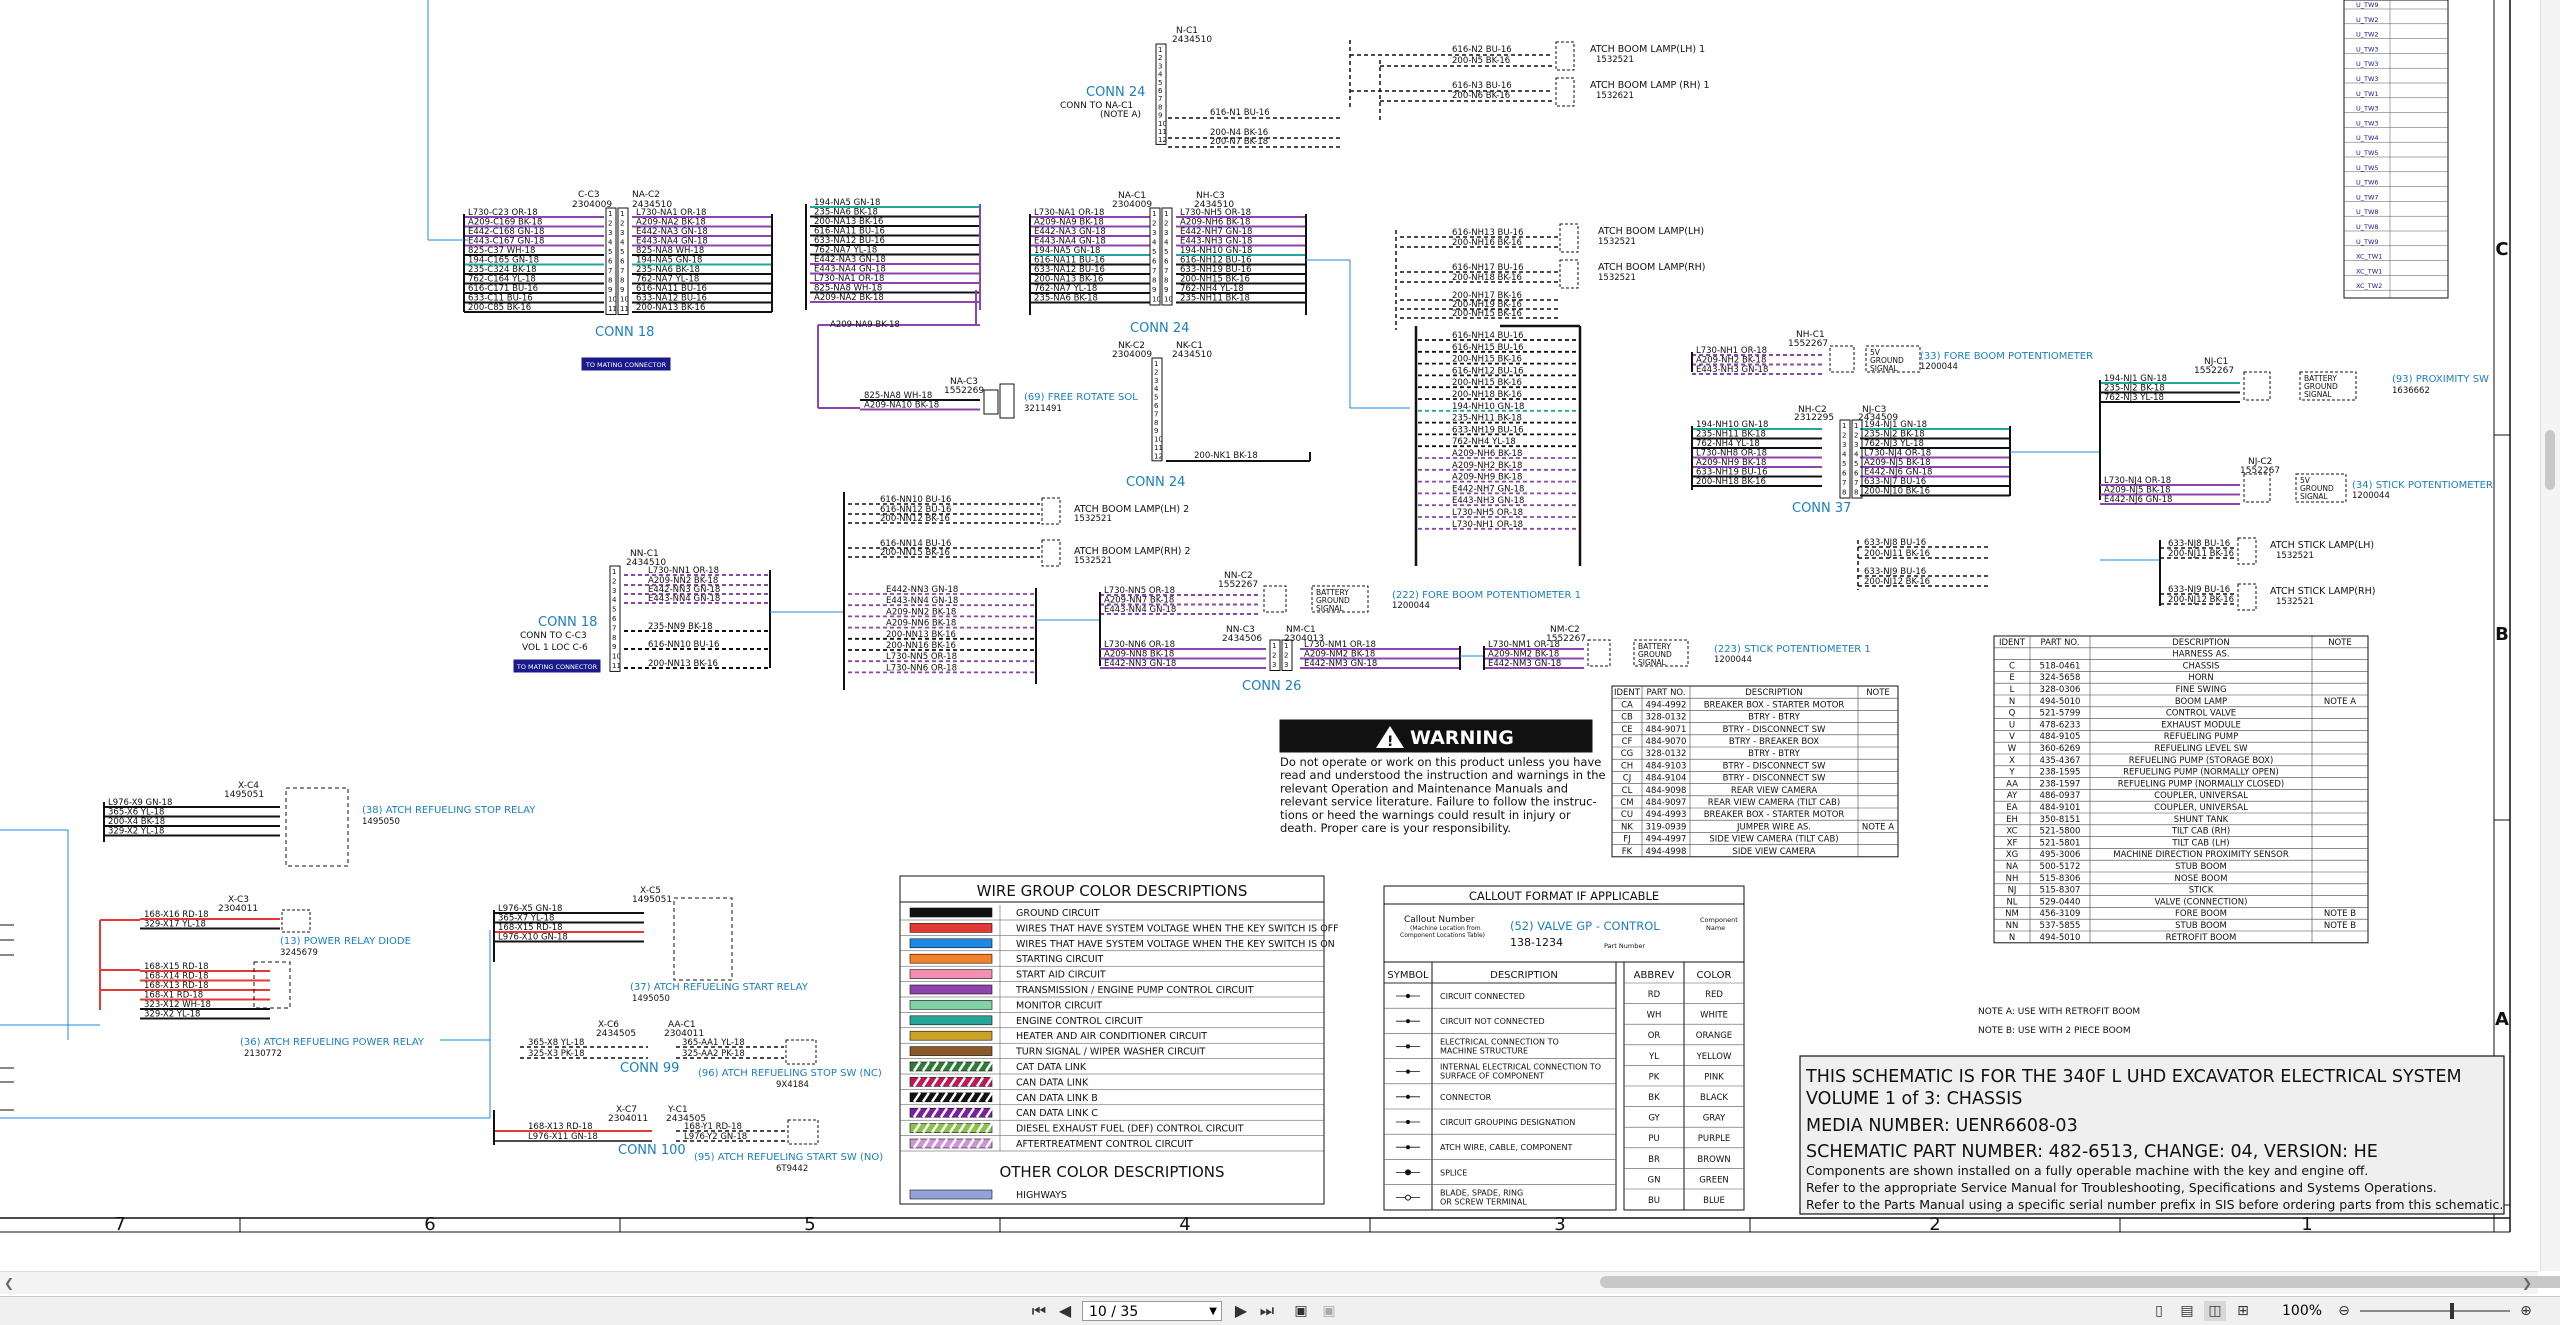 The image size is (2560, 1325). Describe the element at coordinates (299, 953) in the screenshot. I see `component-part: 3245679` at that location.